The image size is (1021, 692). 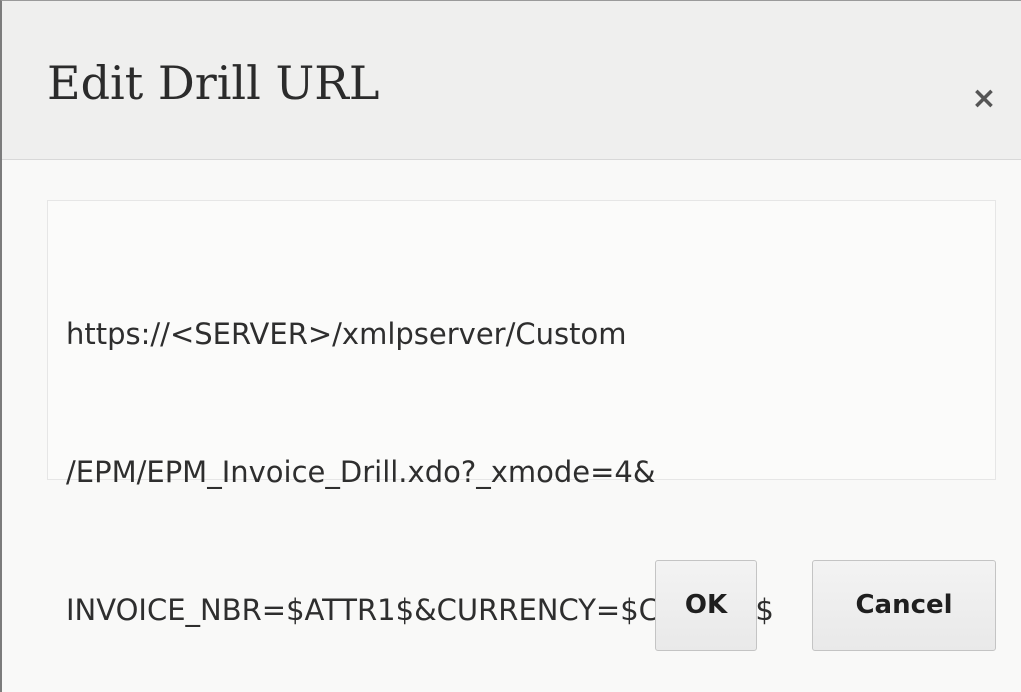 I want to click on url-line: https://<SERVER>/xmlpserver/Custom, so click(x=346, y=334).